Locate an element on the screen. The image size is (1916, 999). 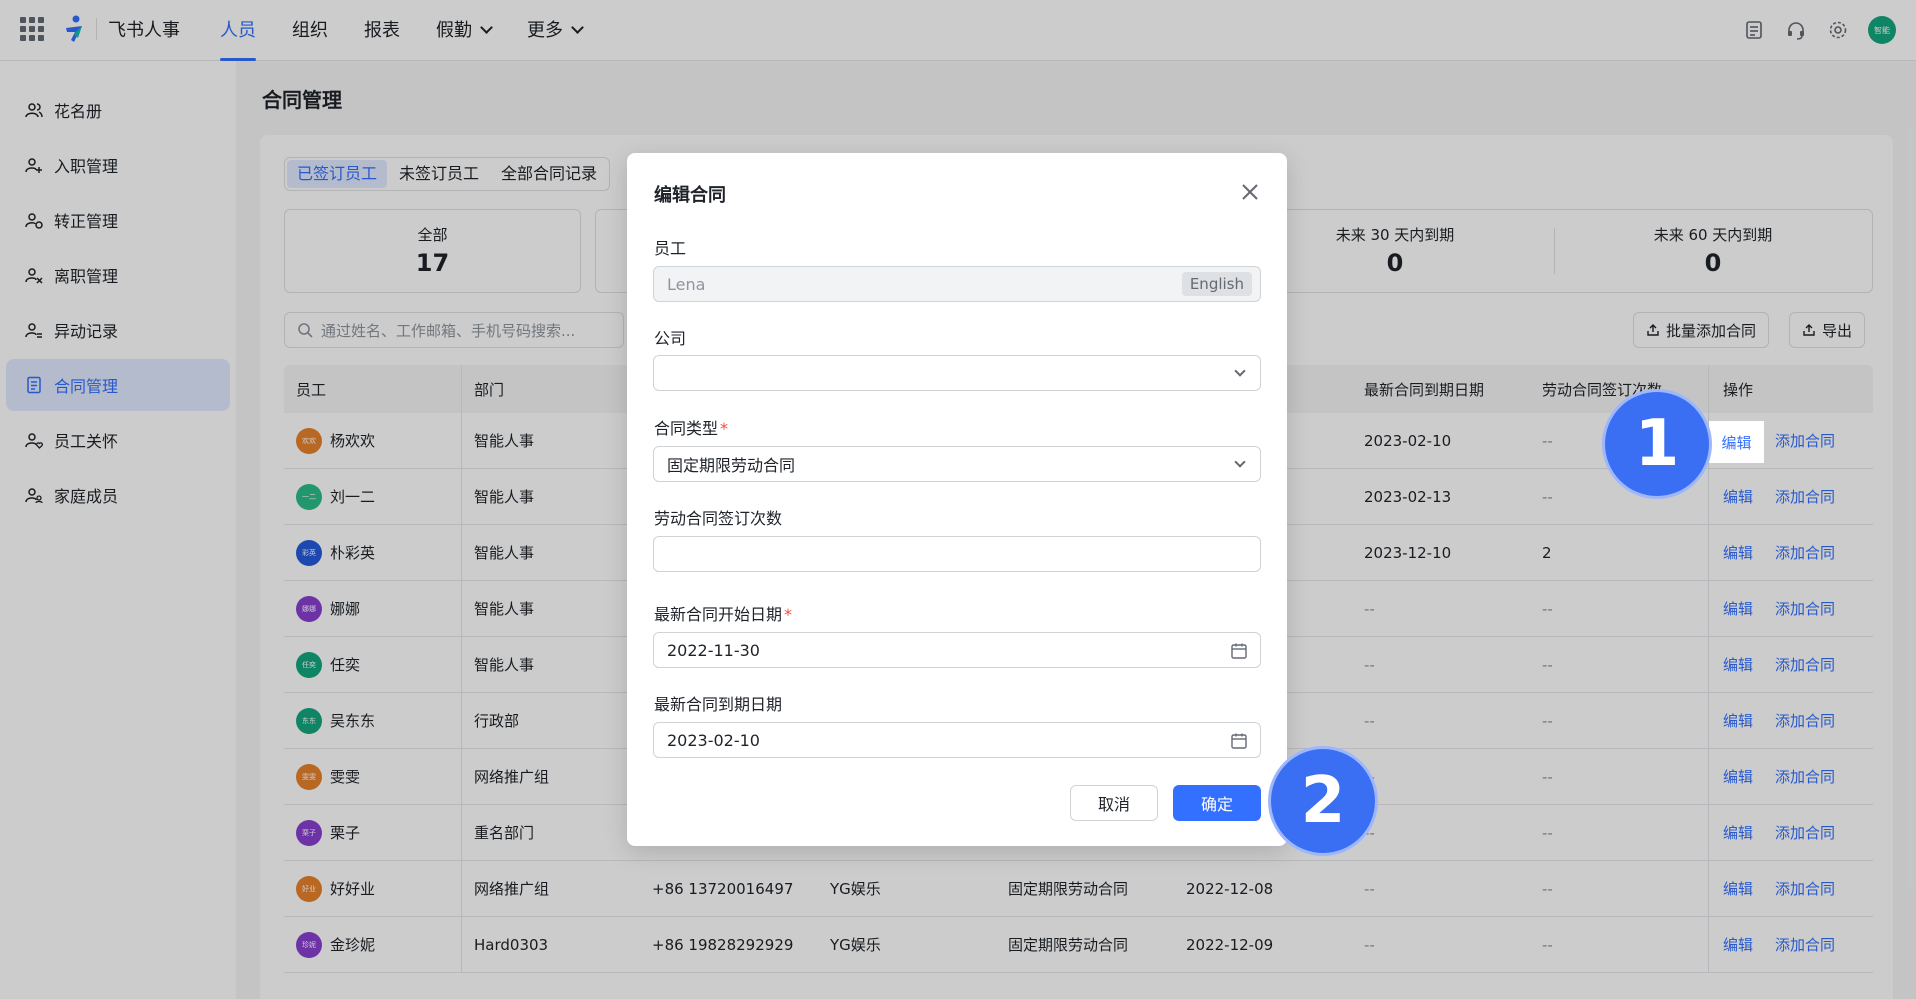
sign-count-label: 劳动合同签订次数 is located at coordinates (718, 518).